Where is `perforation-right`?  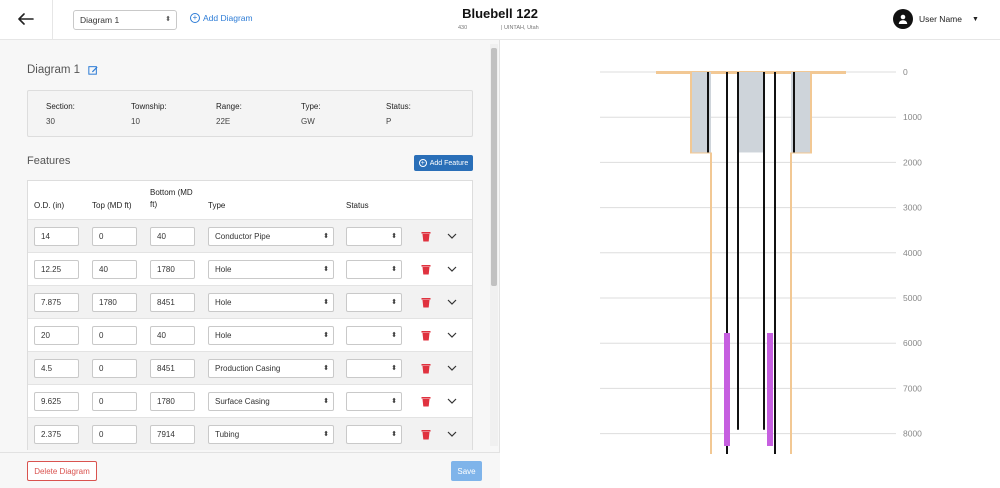 perforation-right is located at coordinates (770, 389).